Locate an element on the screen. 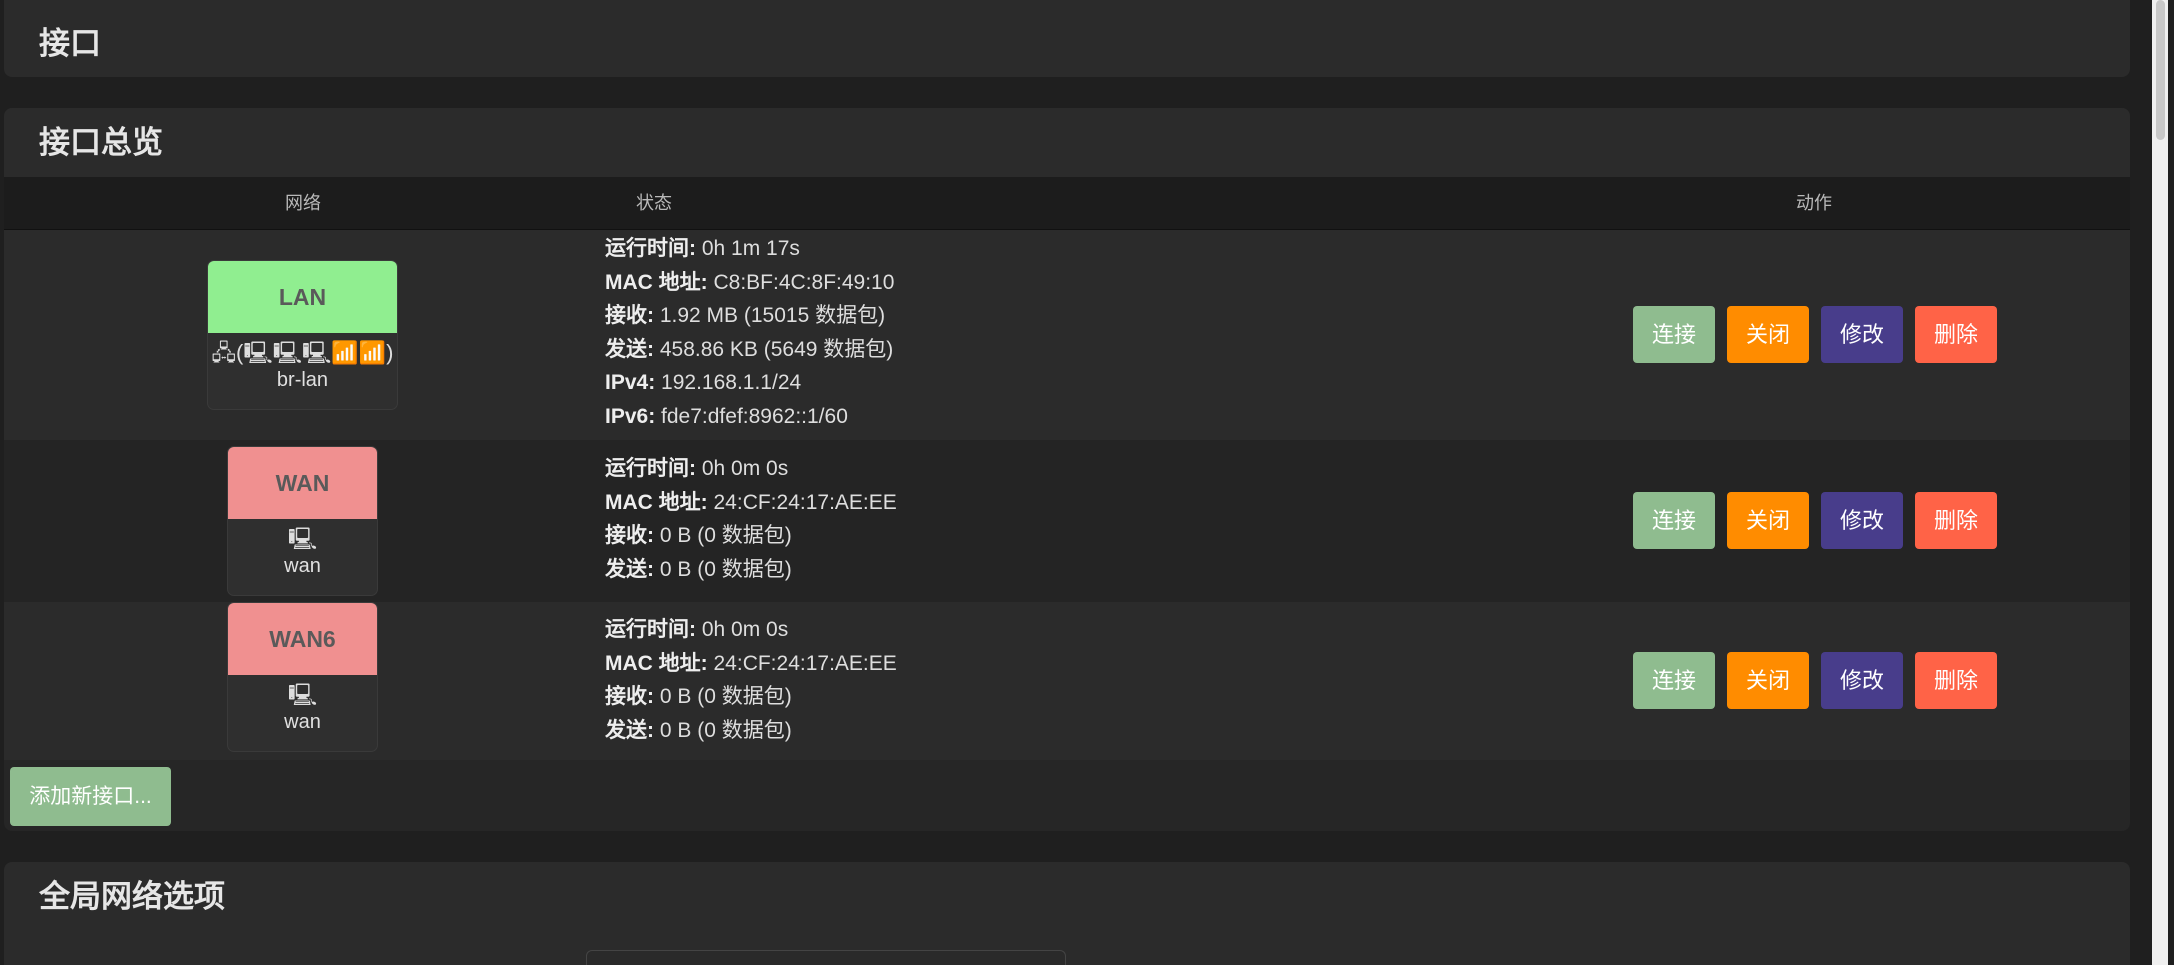  rx-value: 1.92 MB (15015 数据包) is located at coordinates (772, 315).